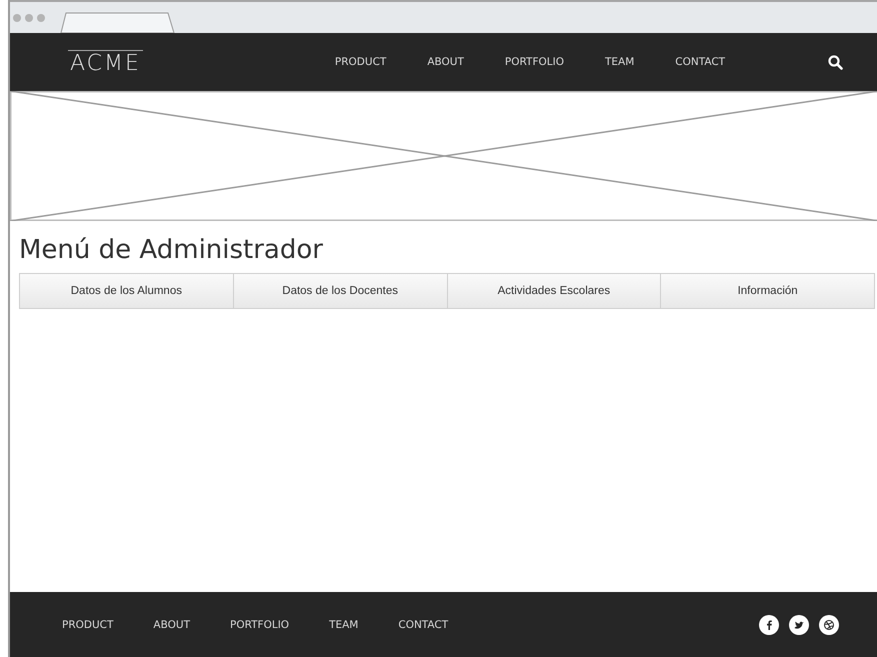  I want to click on nav-link: CONTACT, so click(700, 62).